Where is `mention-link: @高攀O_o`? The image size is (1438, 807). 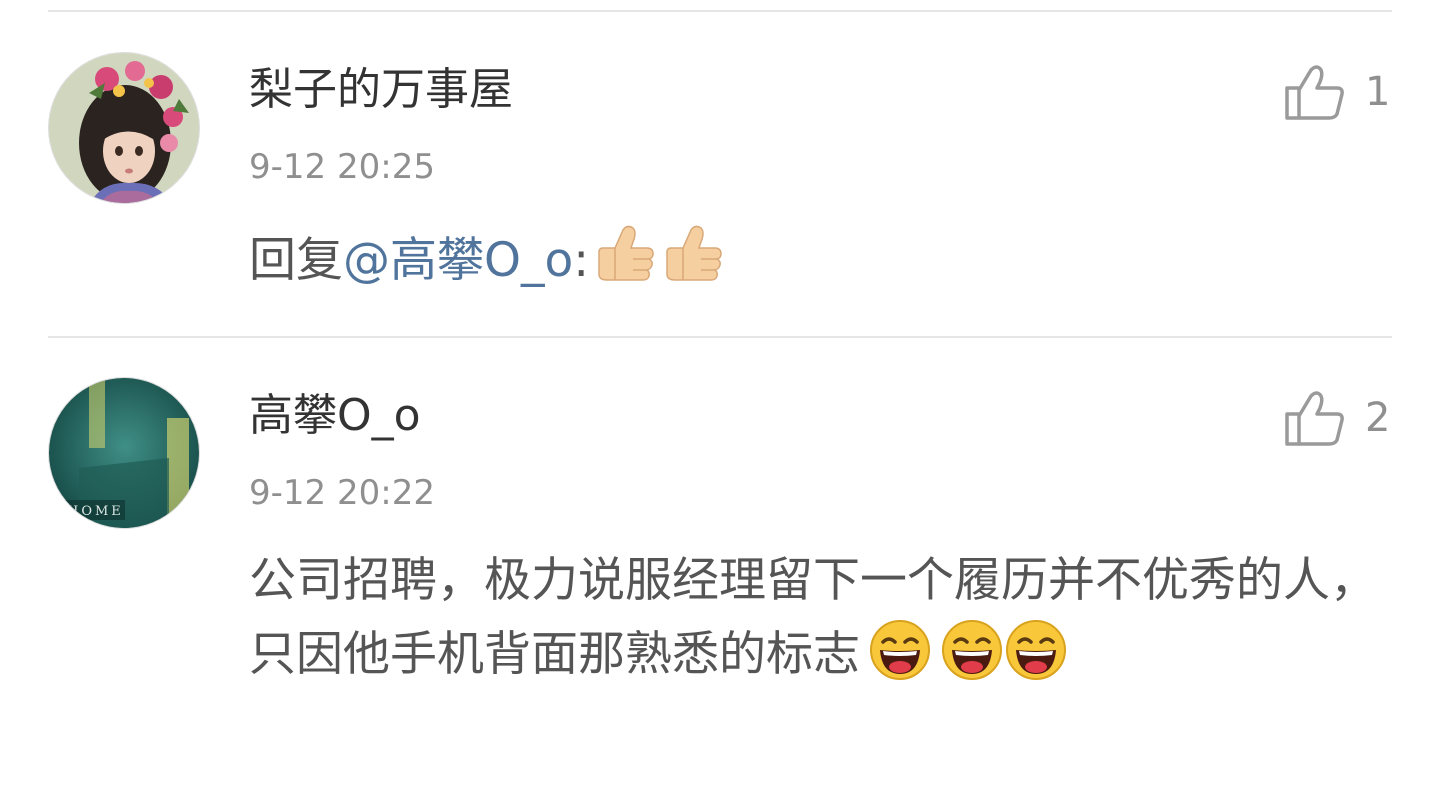
mention-link: @高攀O_o is located at coordinates (458, 260).